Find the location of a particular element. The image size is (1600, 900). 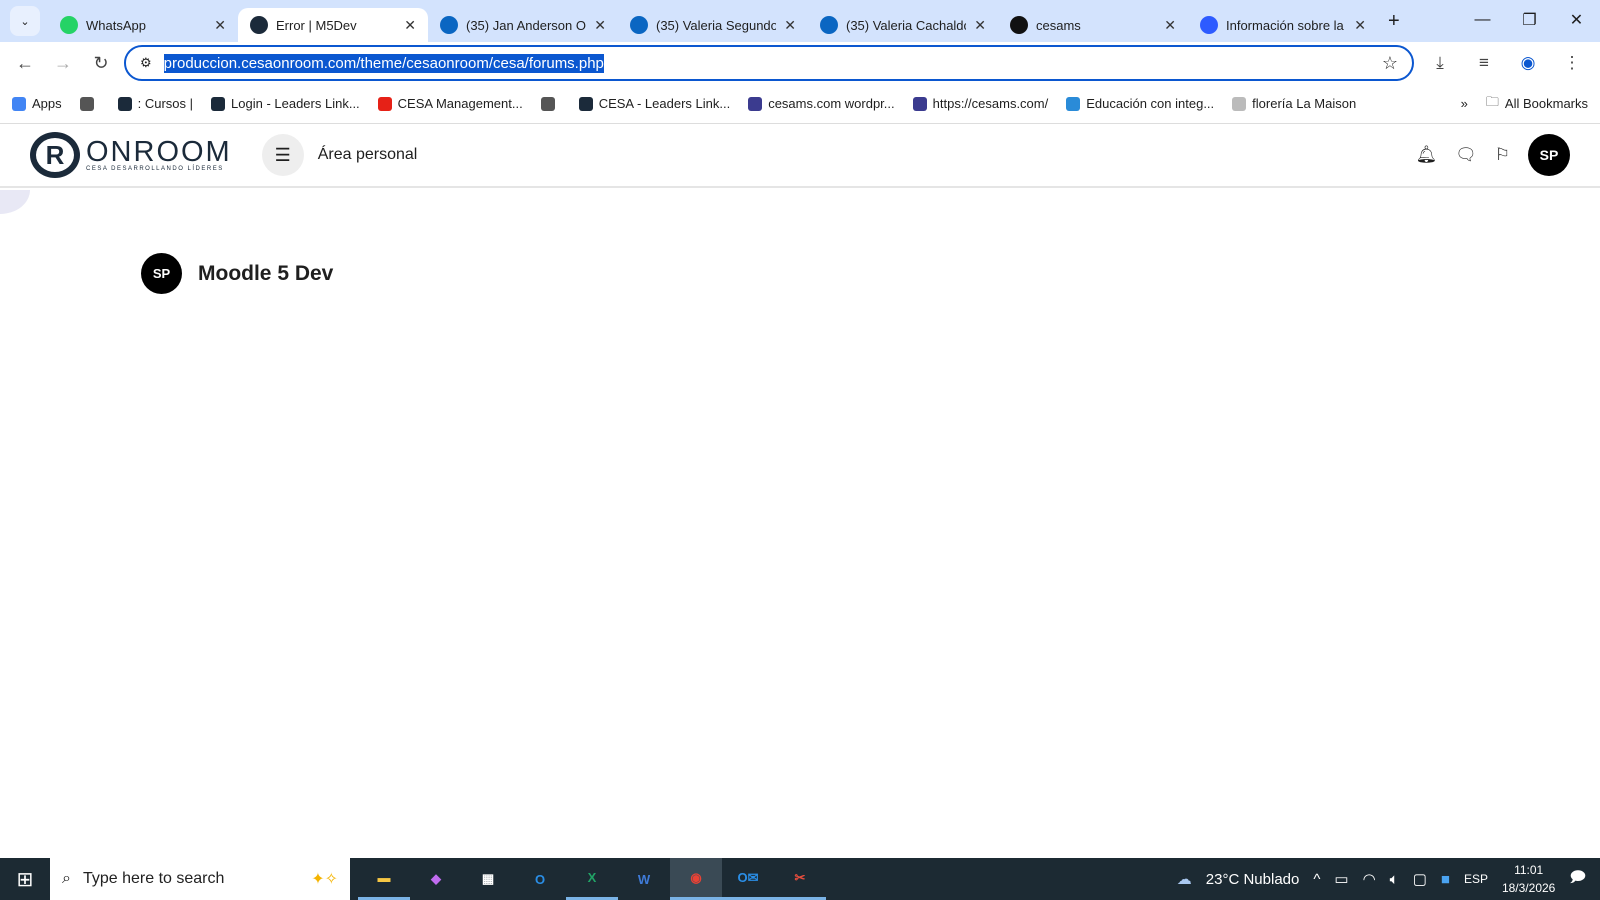

chevron-up-icon: ^ is located at coordinates (1316, 879).